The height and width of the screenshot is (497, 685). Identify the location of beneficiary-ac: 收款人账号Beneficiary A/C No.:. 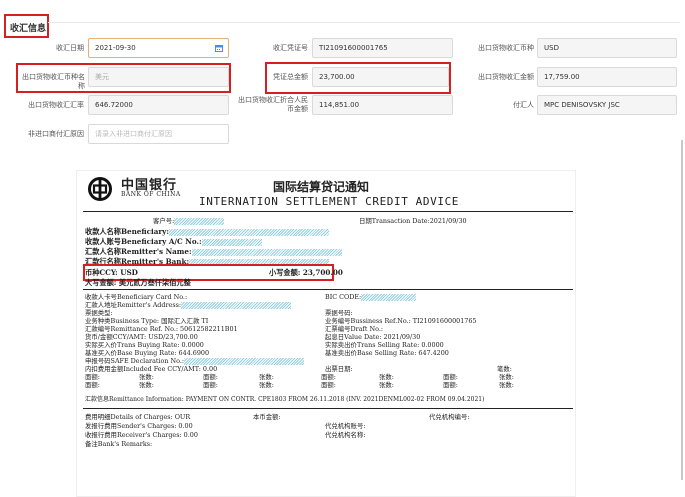
(173, 242).